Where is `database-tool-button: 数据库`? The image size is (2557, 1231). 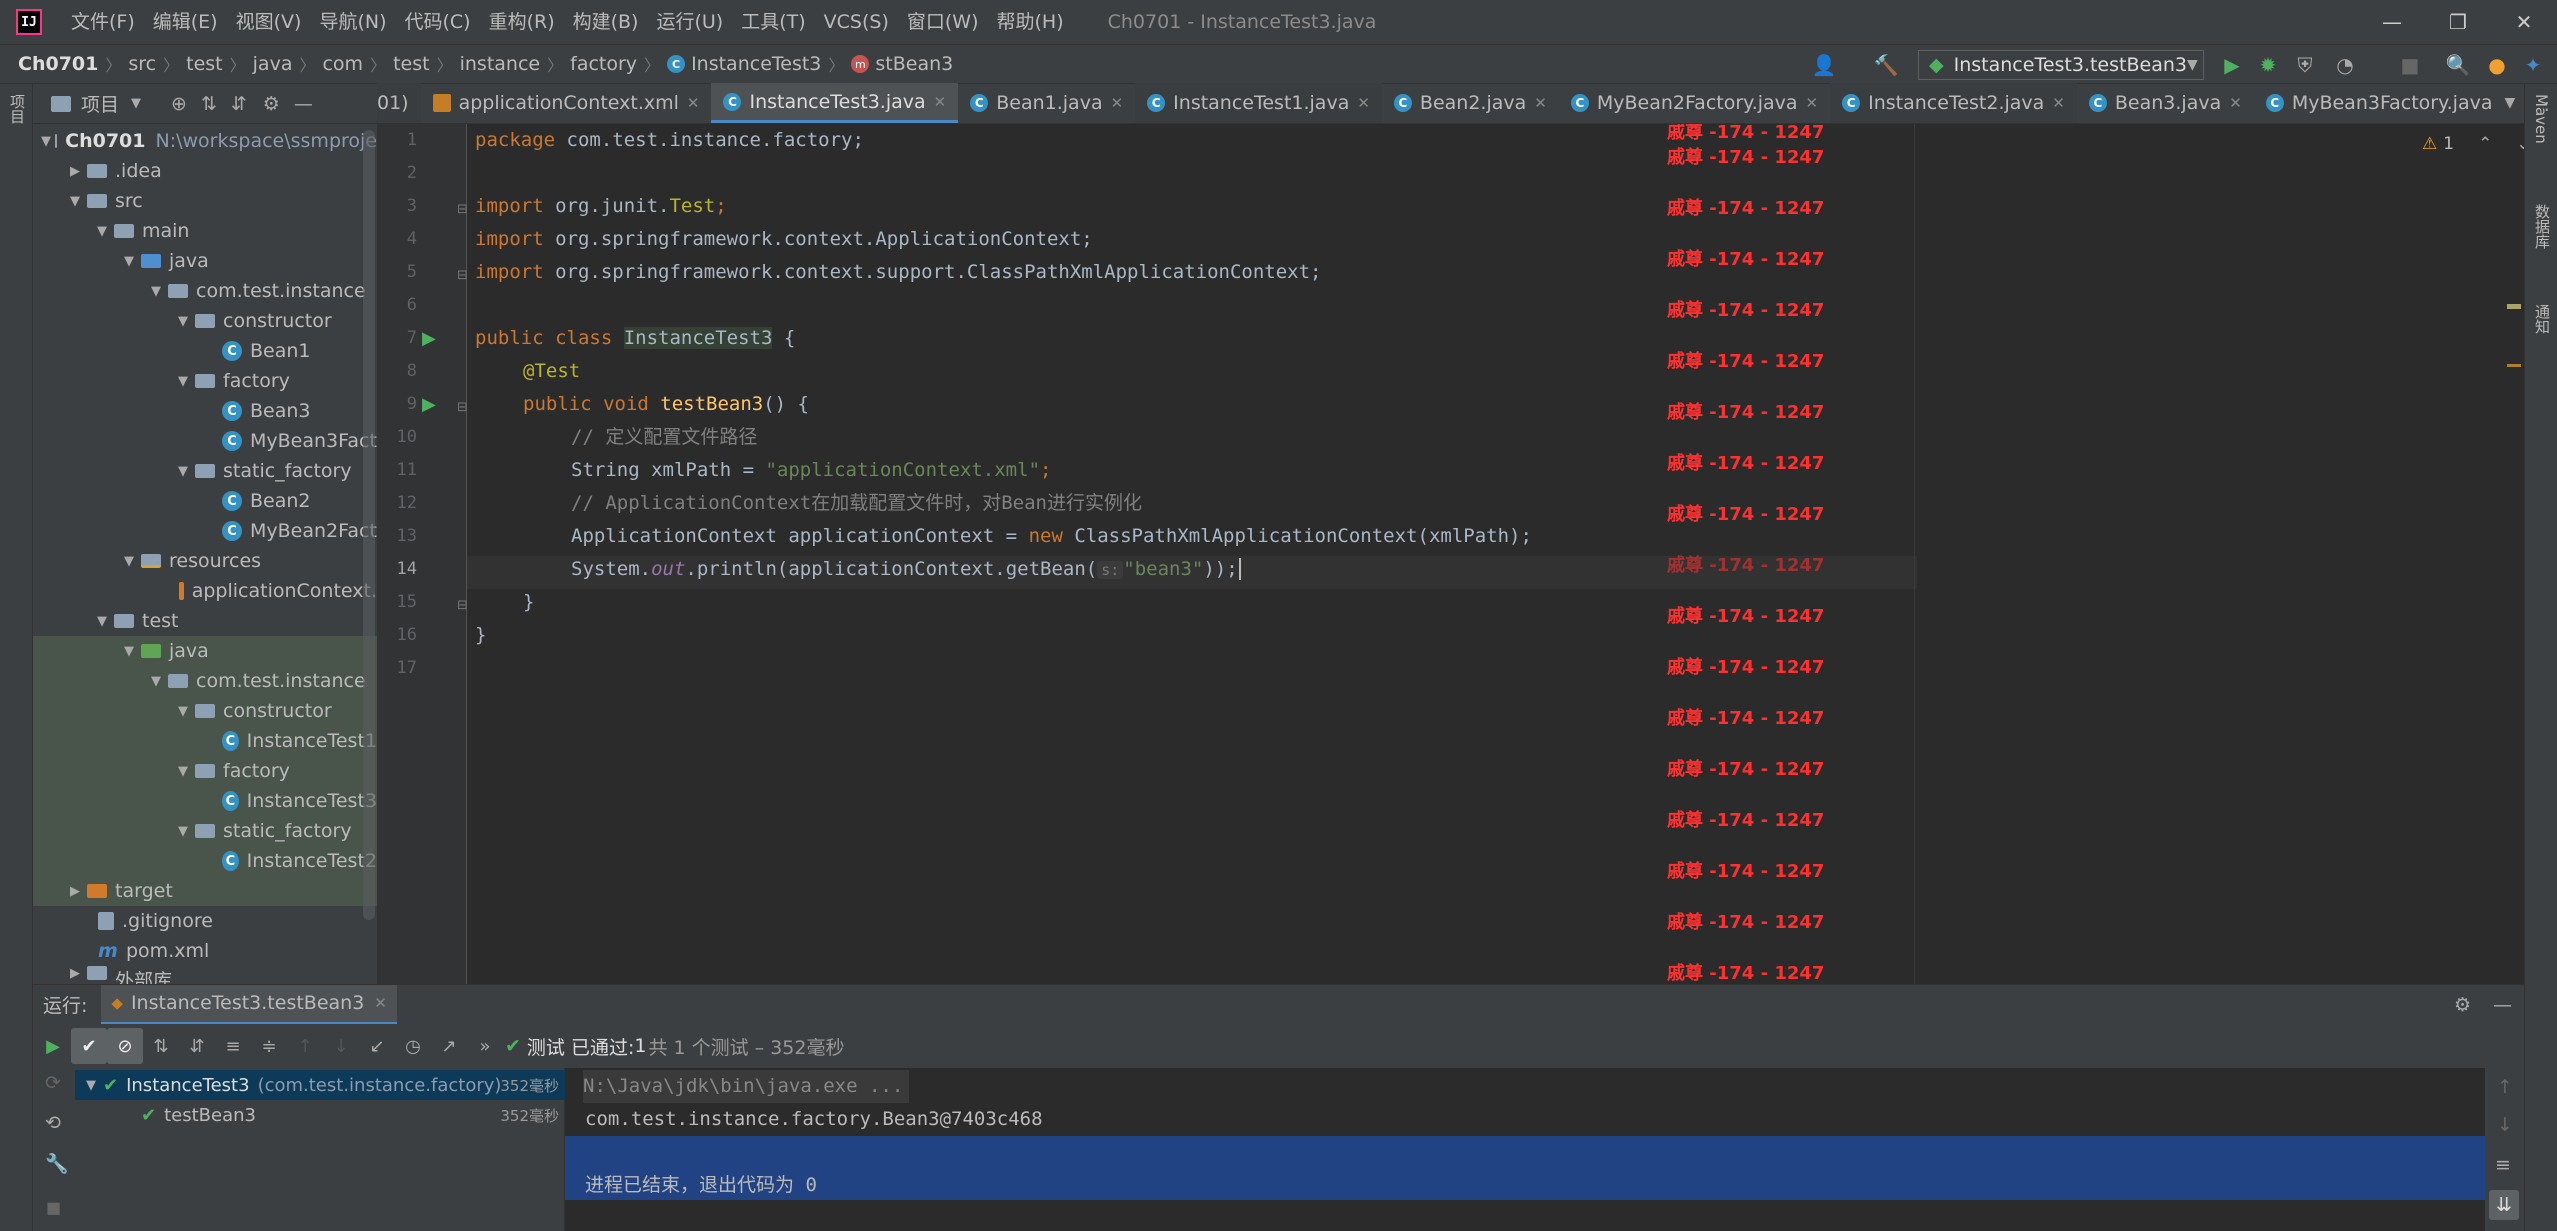 database-tool-button: 数据库 is located at coordinates (2542, 226).